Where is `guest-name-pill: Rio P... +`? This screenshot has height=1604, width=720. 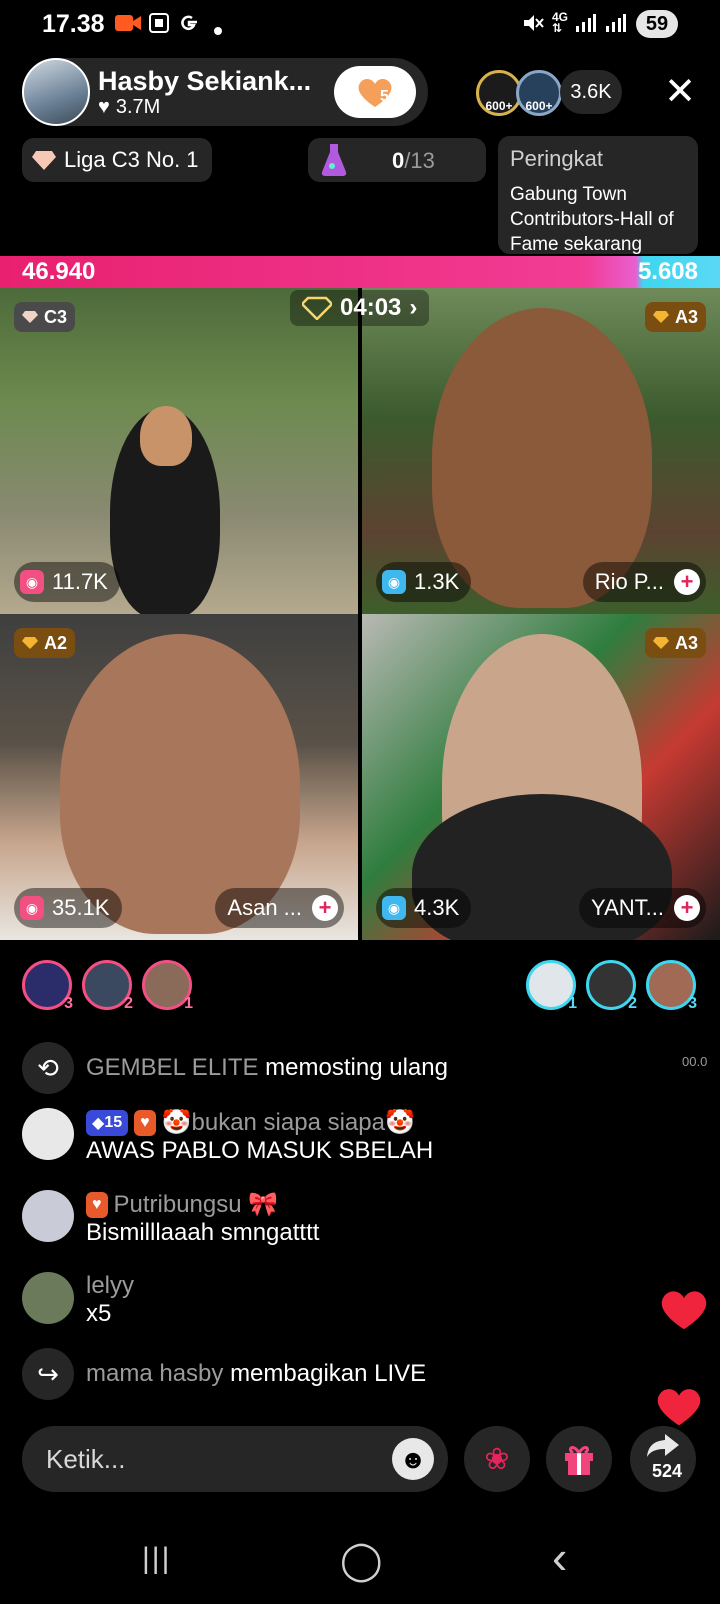 guest-name-pill: Rio P... + is located at coordinates (644, 582).